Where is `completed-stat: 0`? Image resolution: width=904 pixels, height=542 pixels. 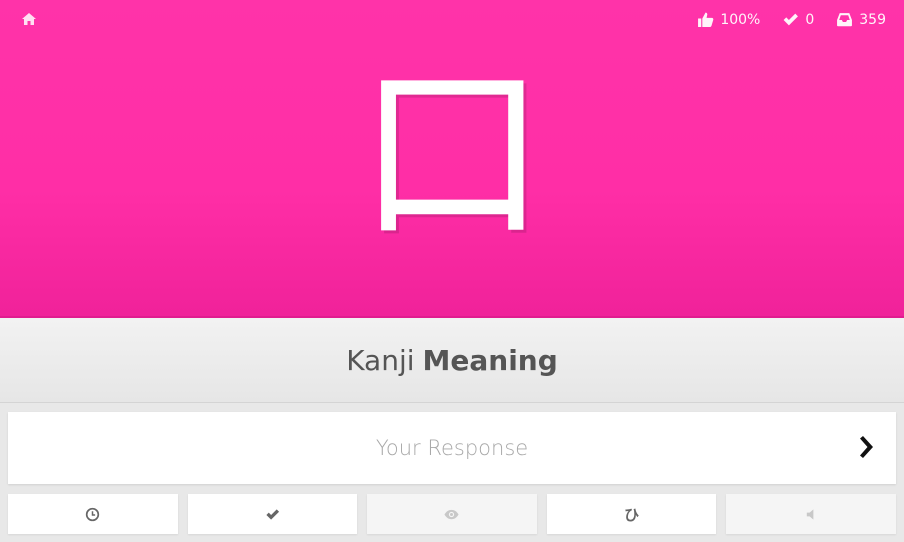
completed-stat: 0 is located at coordinates (798, 19).